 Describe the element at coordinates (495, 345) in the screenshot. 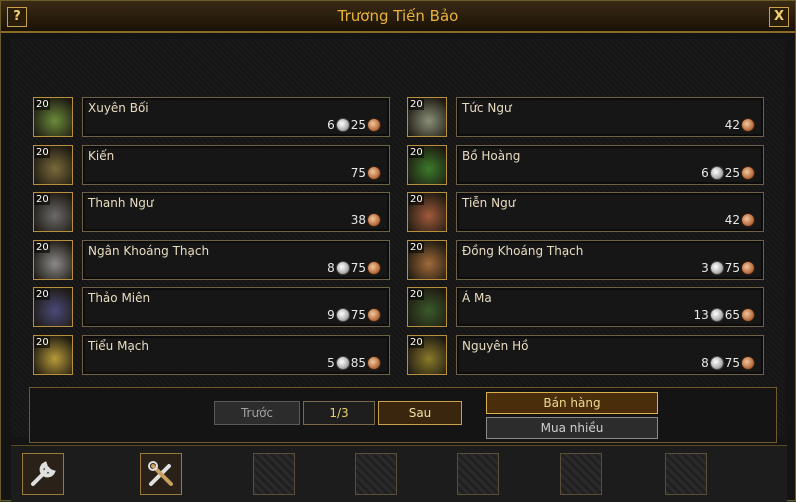

I see `item-name: Nguyên Hồ` at that location.